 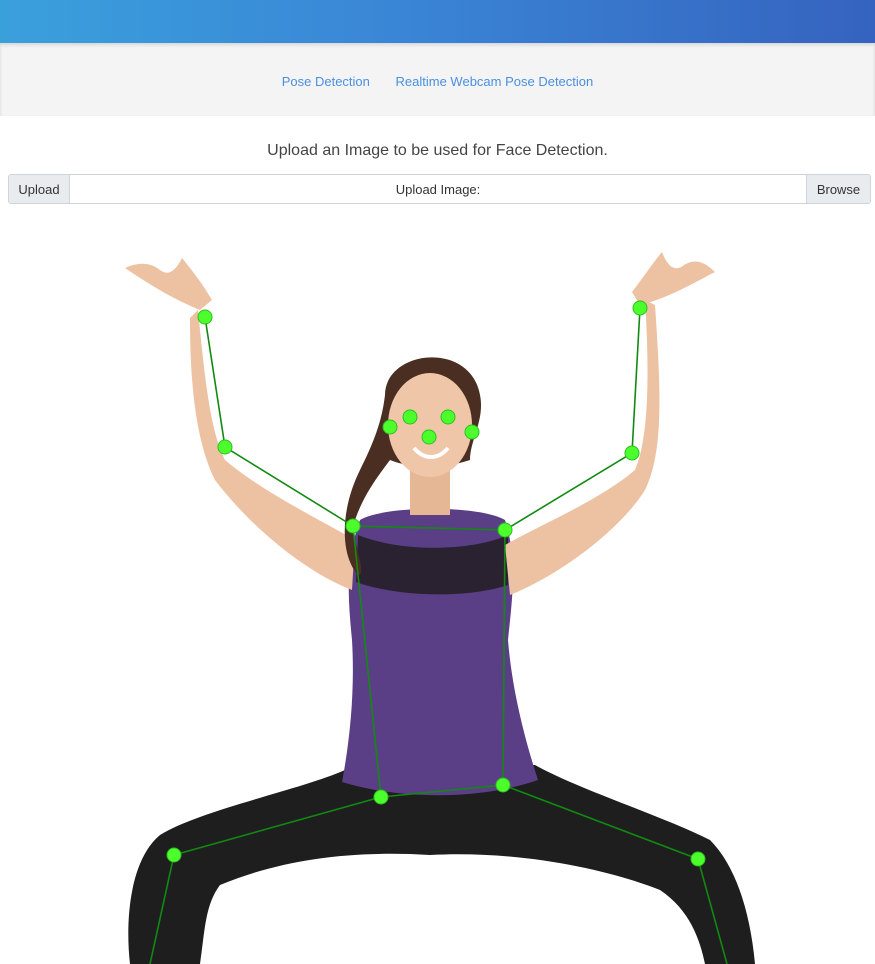 I want to click on keypoint-right-eye, so click(x=448, y=417).